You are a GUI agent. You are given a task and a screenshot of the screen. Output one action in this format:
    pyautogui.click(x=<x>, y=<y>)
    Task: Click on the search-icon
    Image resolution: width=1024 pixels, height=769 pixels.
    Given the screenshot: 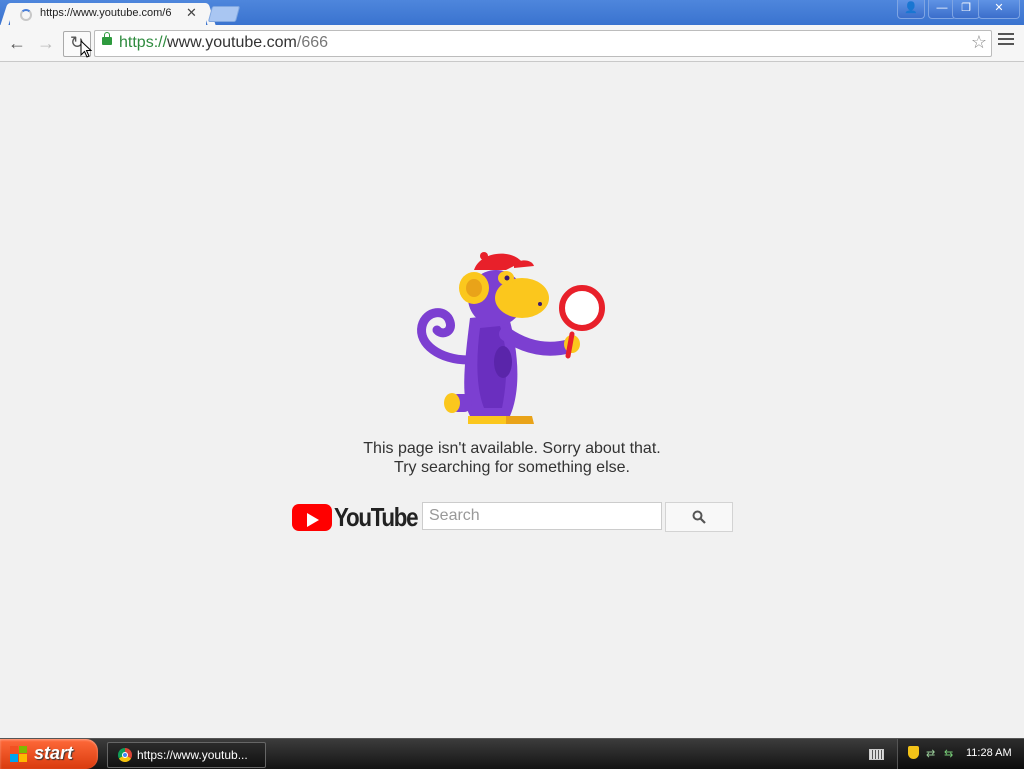 What is the action you would take?
    pyautogui.click(x=699, y=517)
    